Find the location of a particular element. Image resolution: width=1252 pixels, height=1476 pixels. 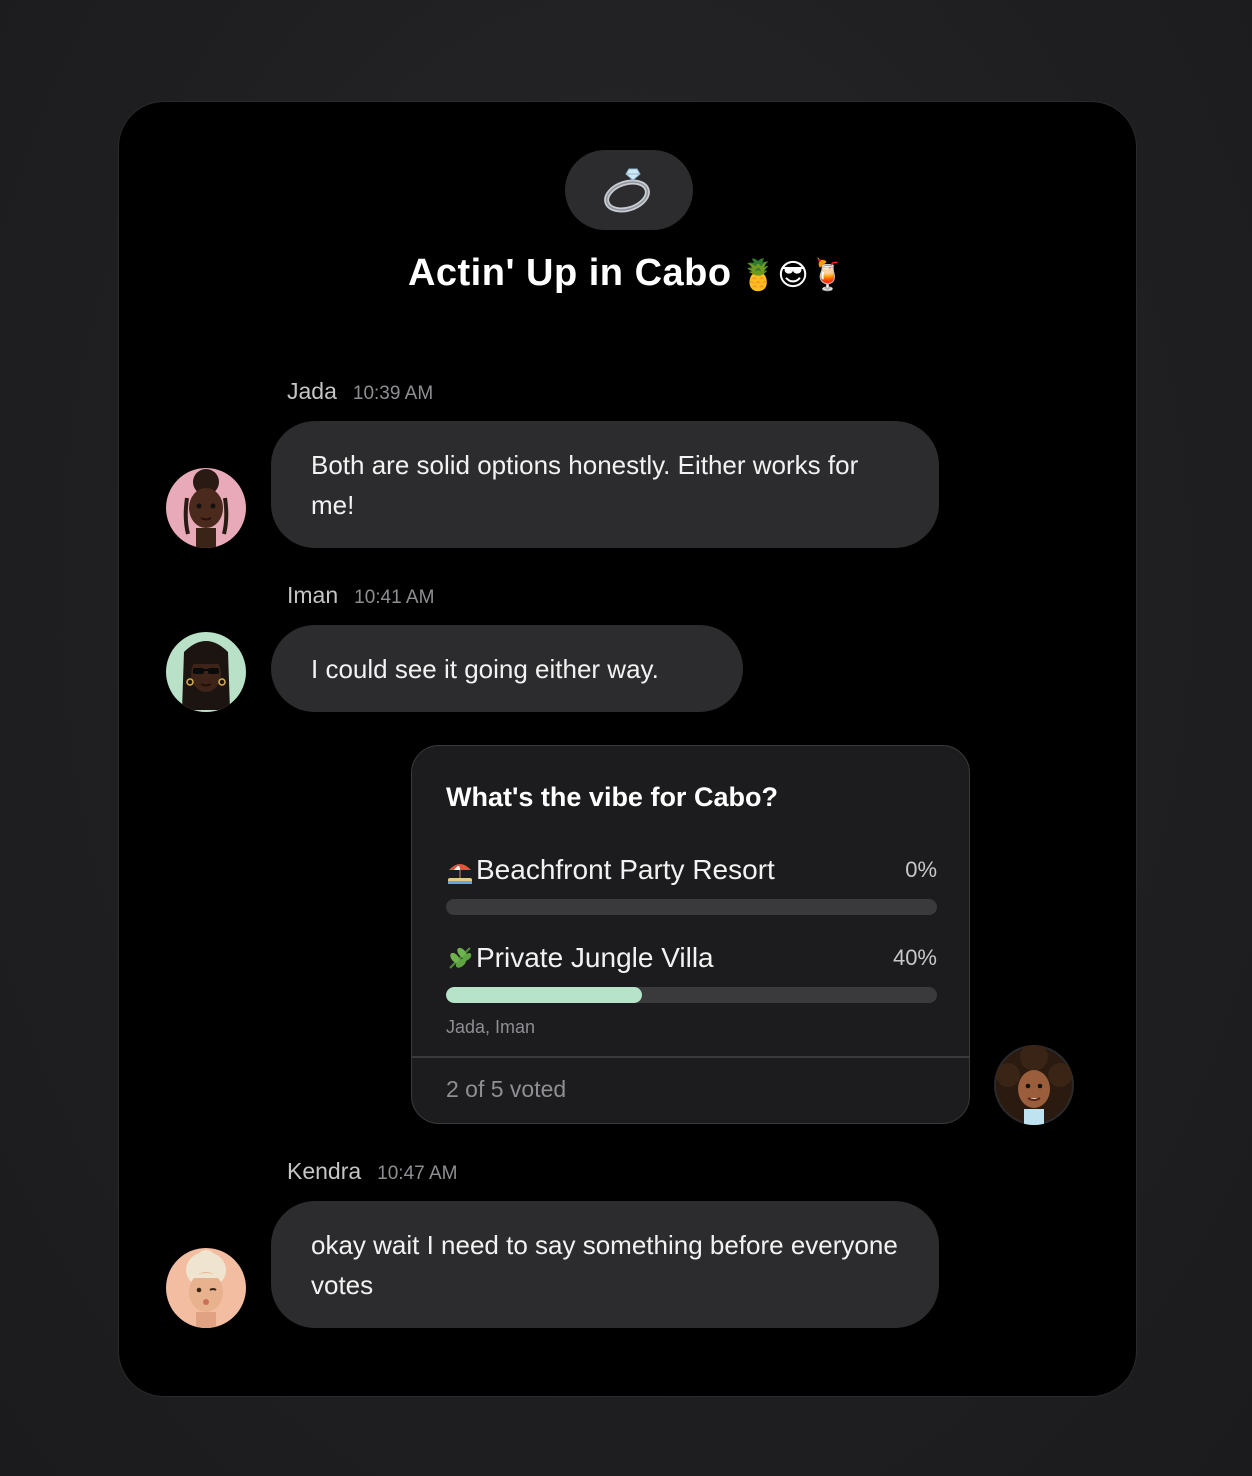

poll-option-label: Private Jungle Villa is located at coordinates (595, 957).